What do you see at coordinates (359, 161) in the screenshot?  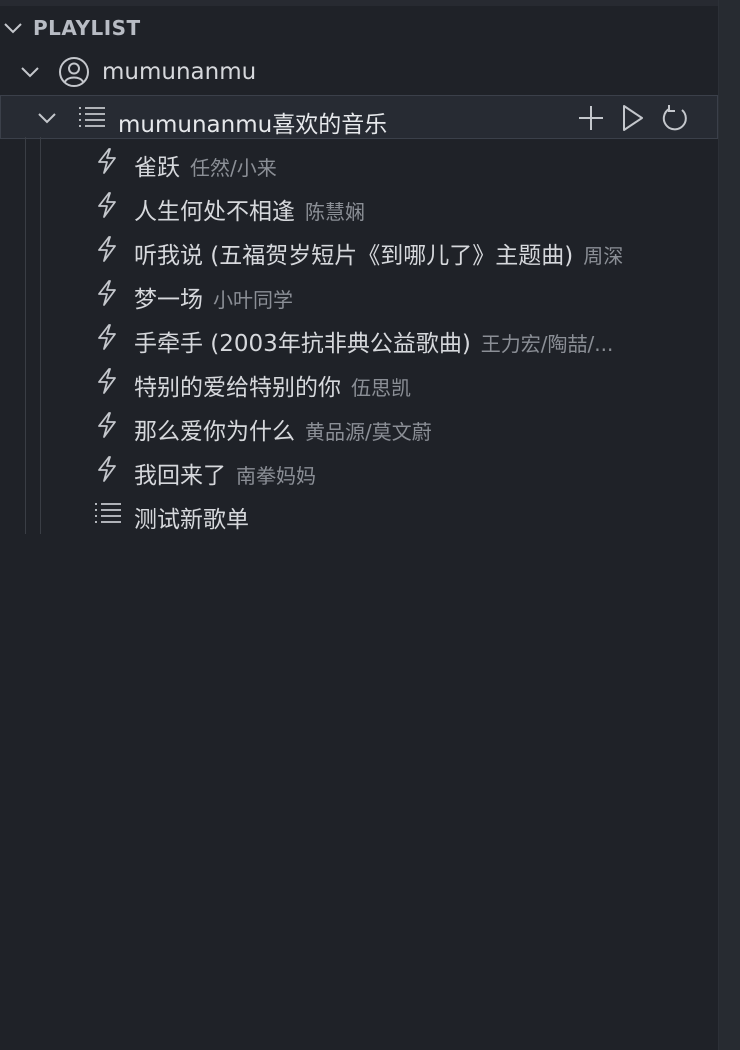 I see `song-item: 雀跃 任然/小来` at bounding box center [359, 161].